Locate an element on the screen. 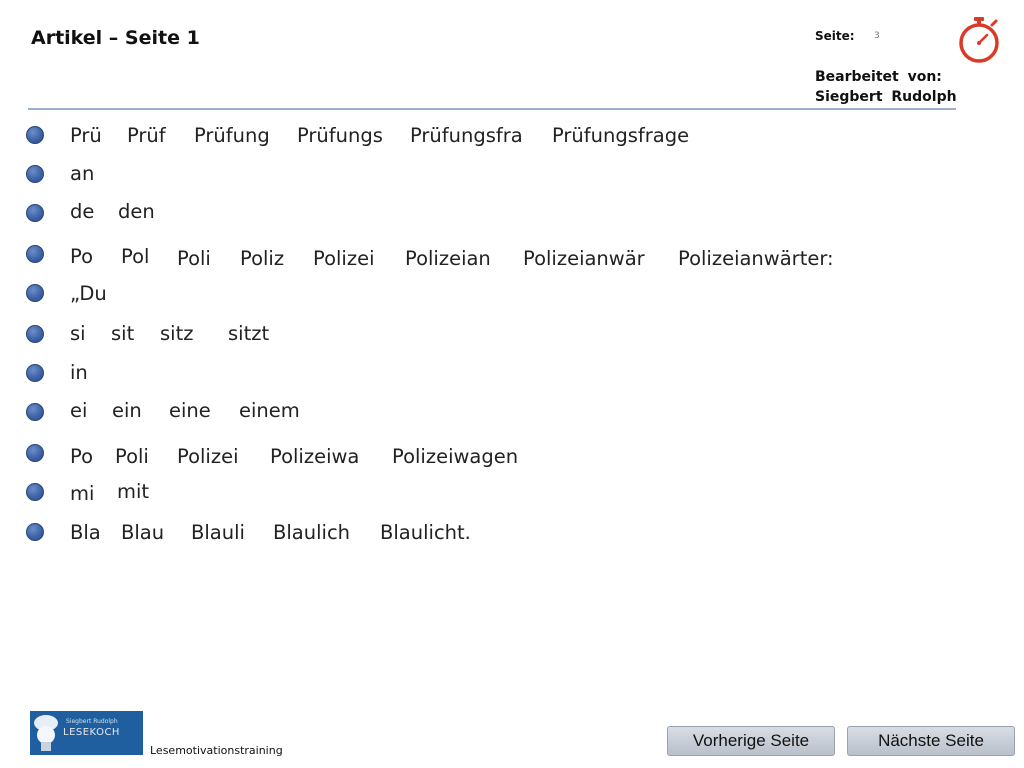 The width and height of the screenshot is (1024, 768). word-fragment: einem is located at coordinates (269, 410).